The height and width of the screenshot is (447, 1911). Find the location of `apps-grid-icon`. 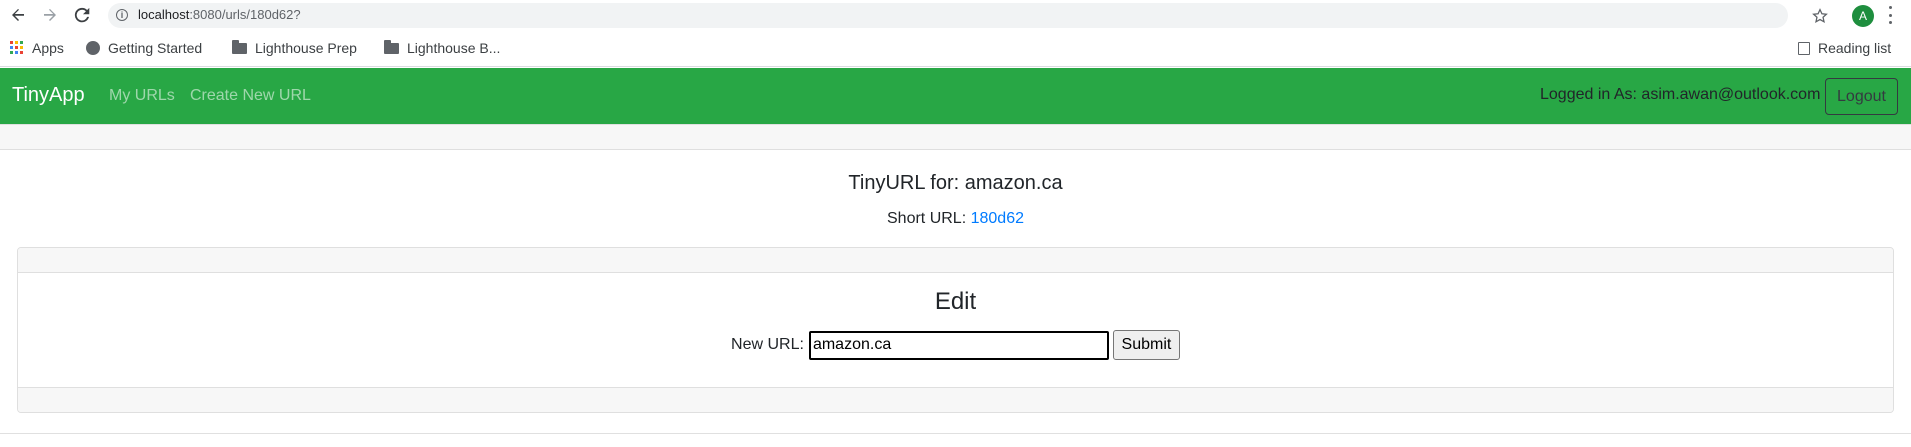

apps-grid-icon is located at coordinates (17, 48).